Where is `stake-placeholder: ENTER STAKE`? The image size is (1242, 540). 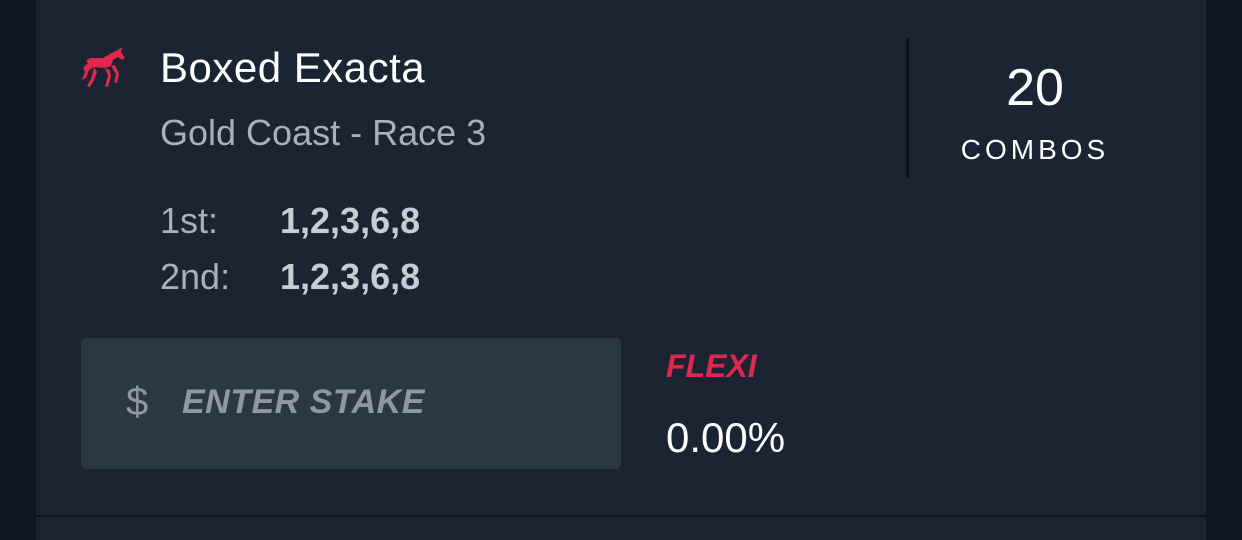
stake-placeholder: ENTER STAKE is located at coordinates (303, 402).